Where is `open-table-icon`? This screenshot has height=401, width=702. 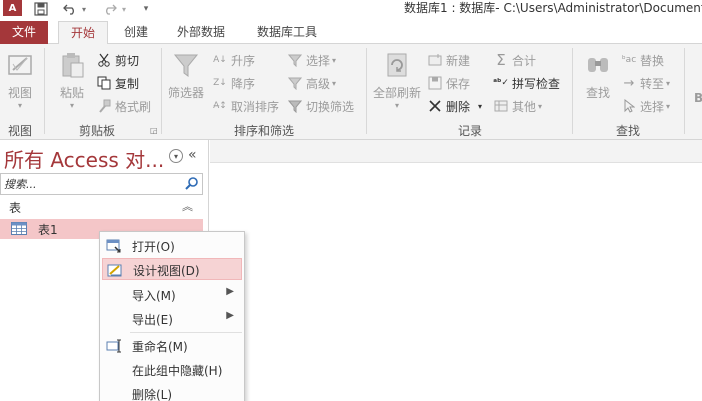 open-table-icon is located at coordinates (113, 246).